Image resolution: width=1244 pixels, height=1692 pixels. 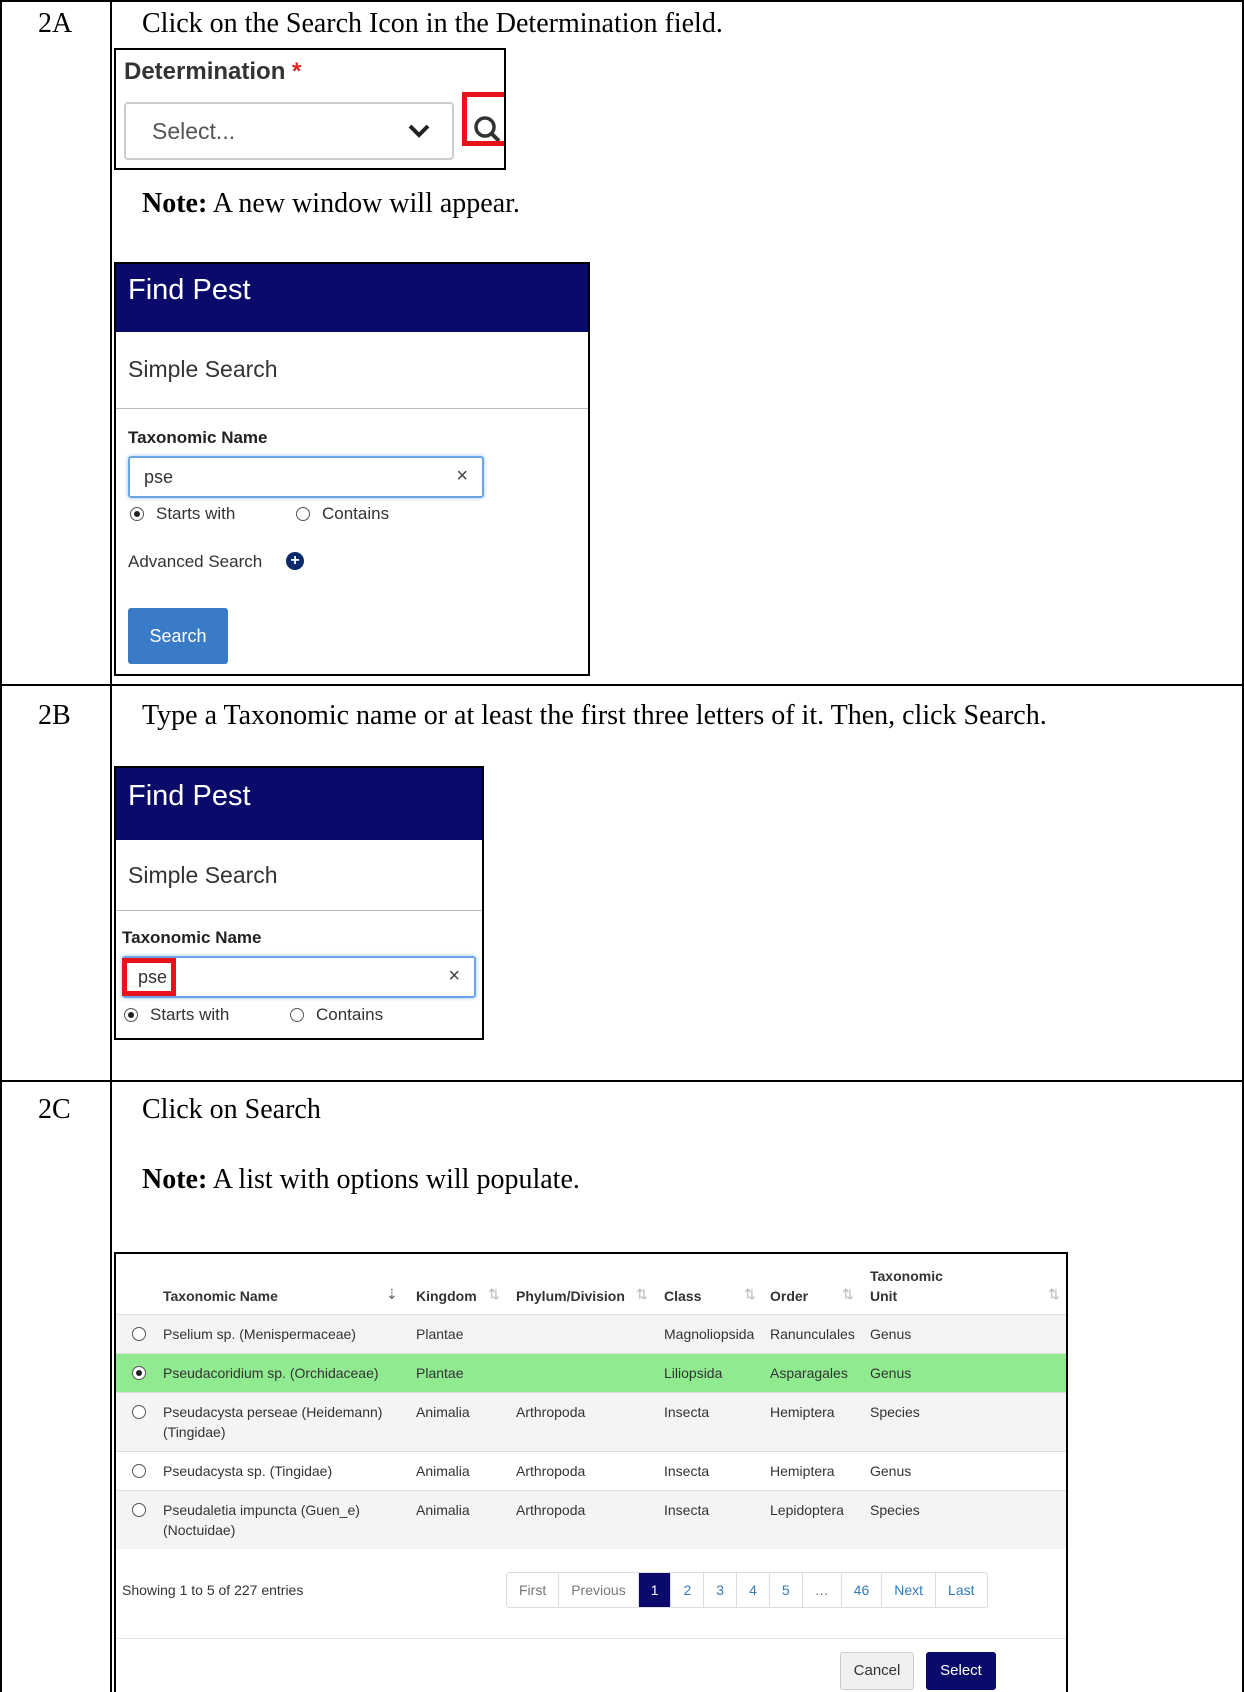 What do you see at coordinates (261, 1510) in the screenshot?
I see `cell-taxonomic-name: Pseudaletia impuncta (Guen_e)` at bounding box center [261, 1510].